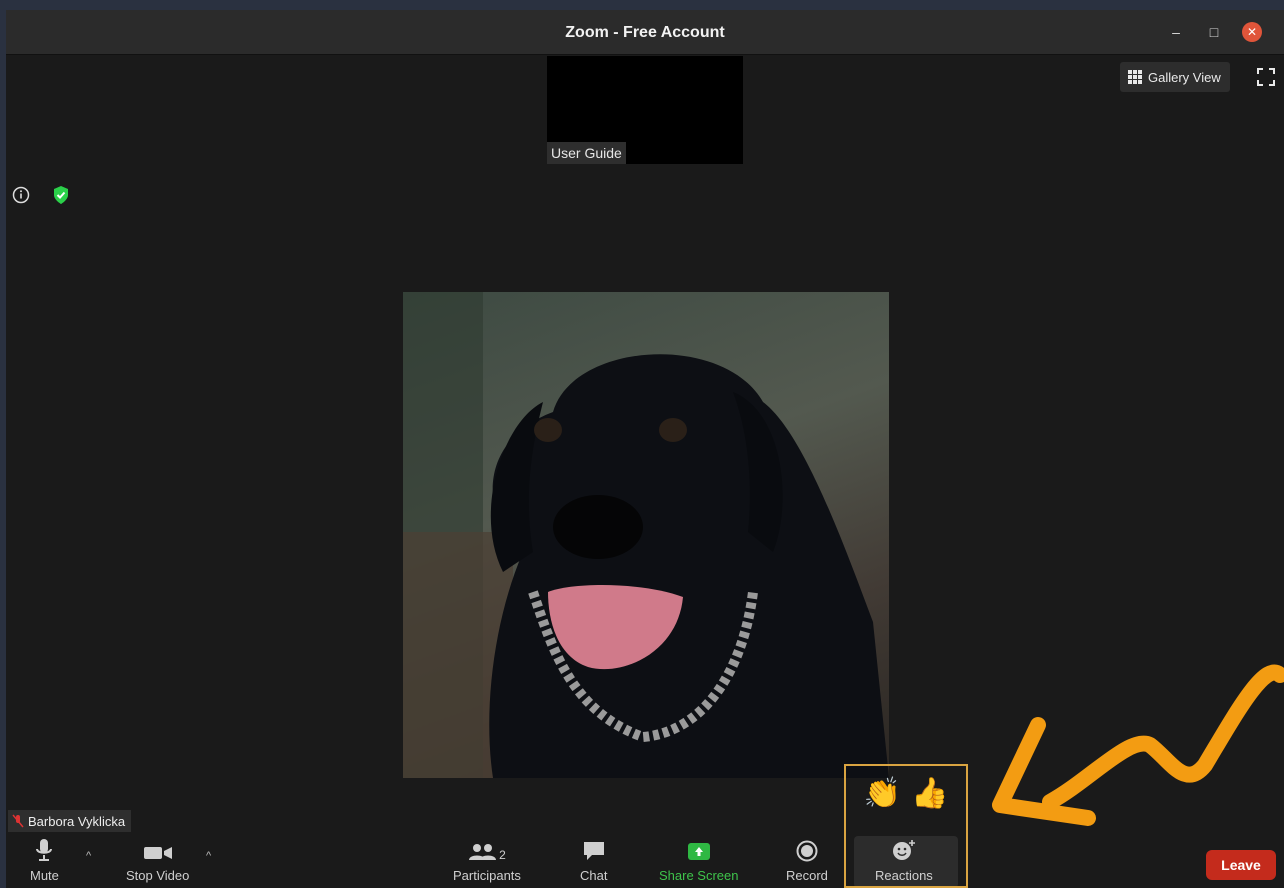 This screenshot has width=1284, height=888. Describe the element at coordinates (21, 195) in the screenshot. I see `info-icon` at that location.